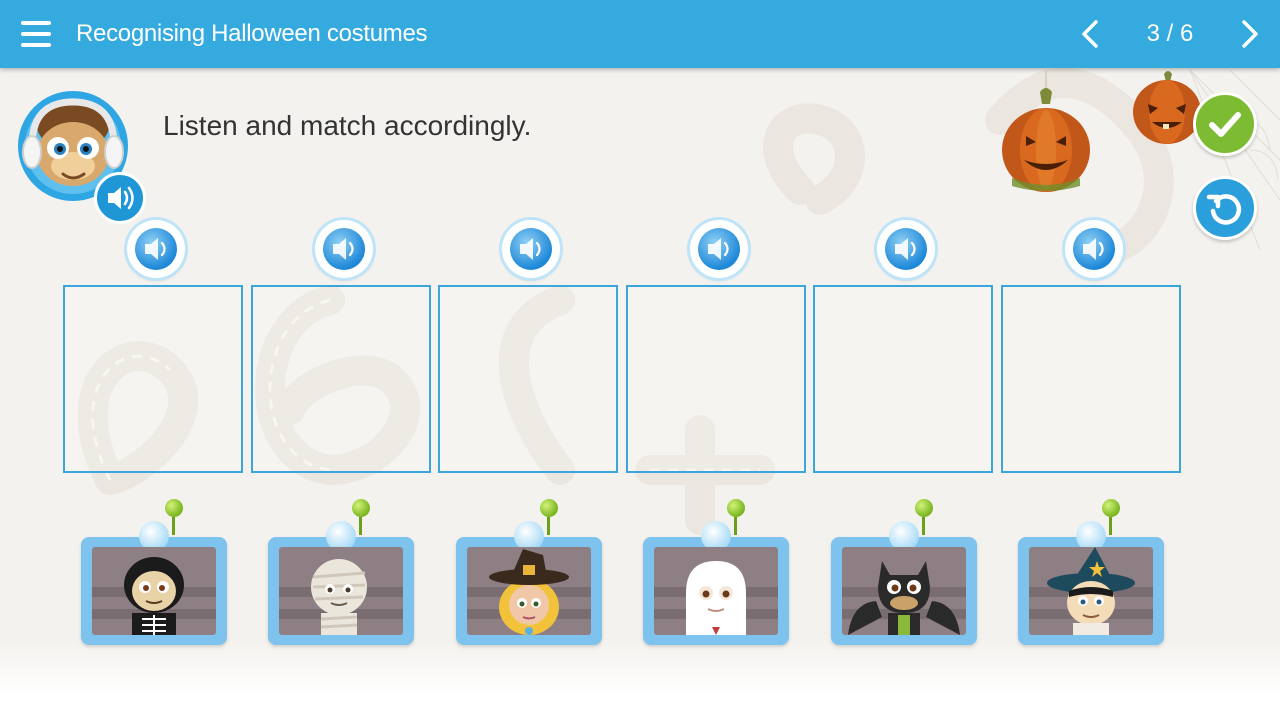  I want to click on costume-card-ghost, so click(716, 572).